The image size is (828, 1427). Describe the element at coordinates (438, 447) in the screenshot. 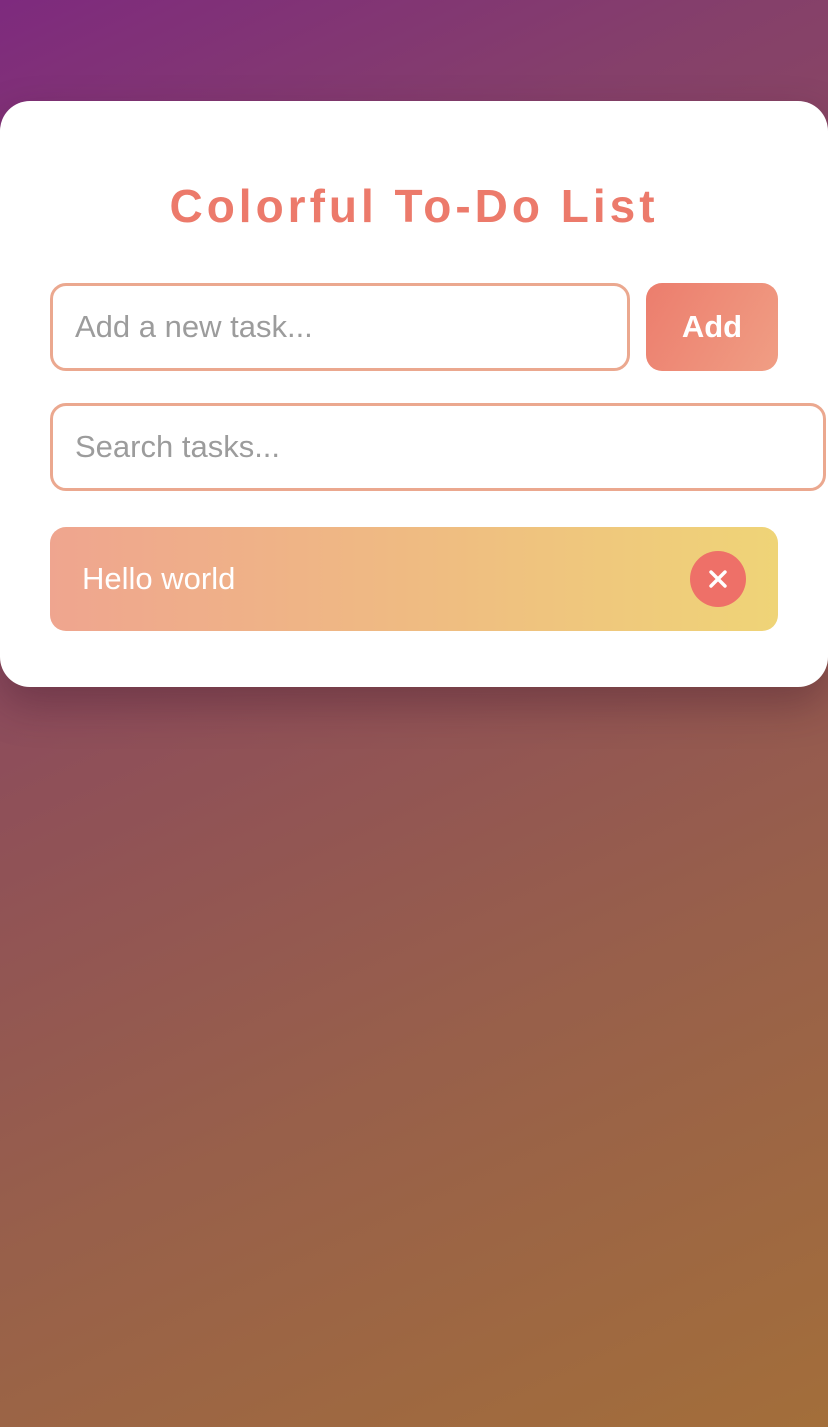

I see `search-input` at that location.